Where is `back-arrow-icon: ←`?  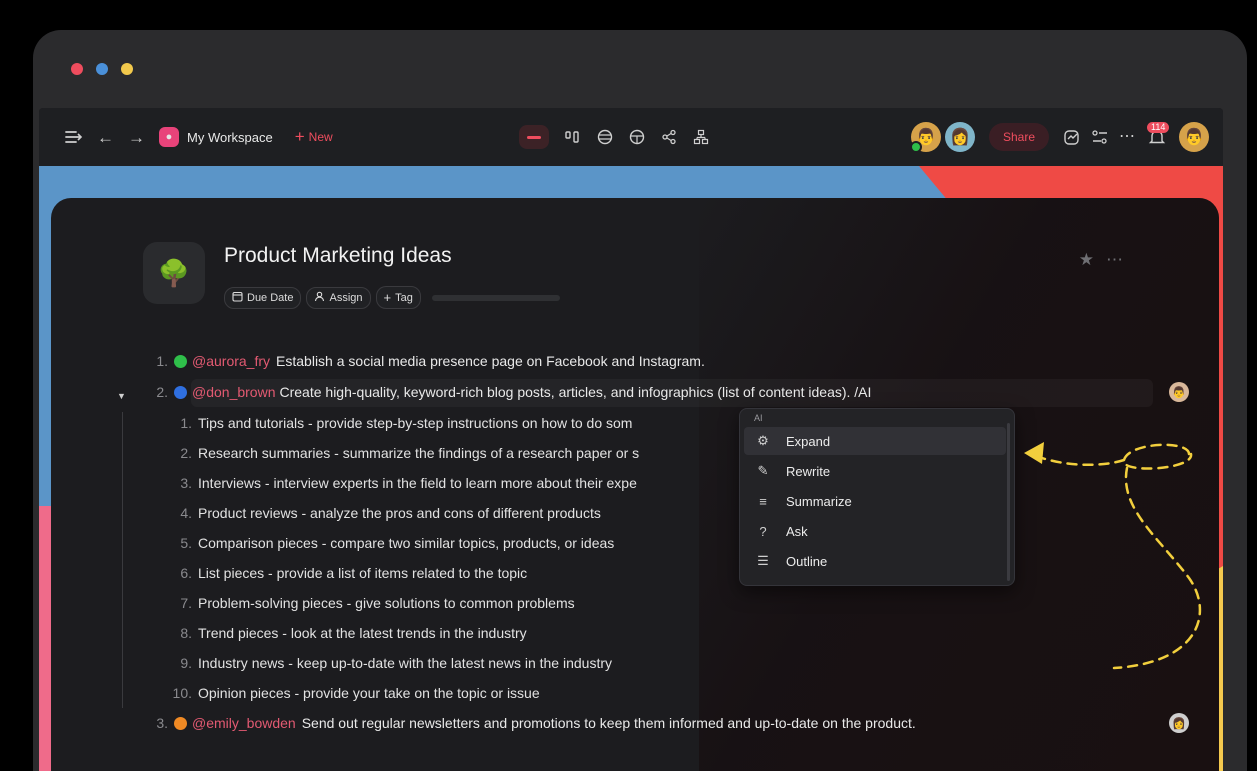
back-arrow-icon: ← is located at coordinates (105, 137).